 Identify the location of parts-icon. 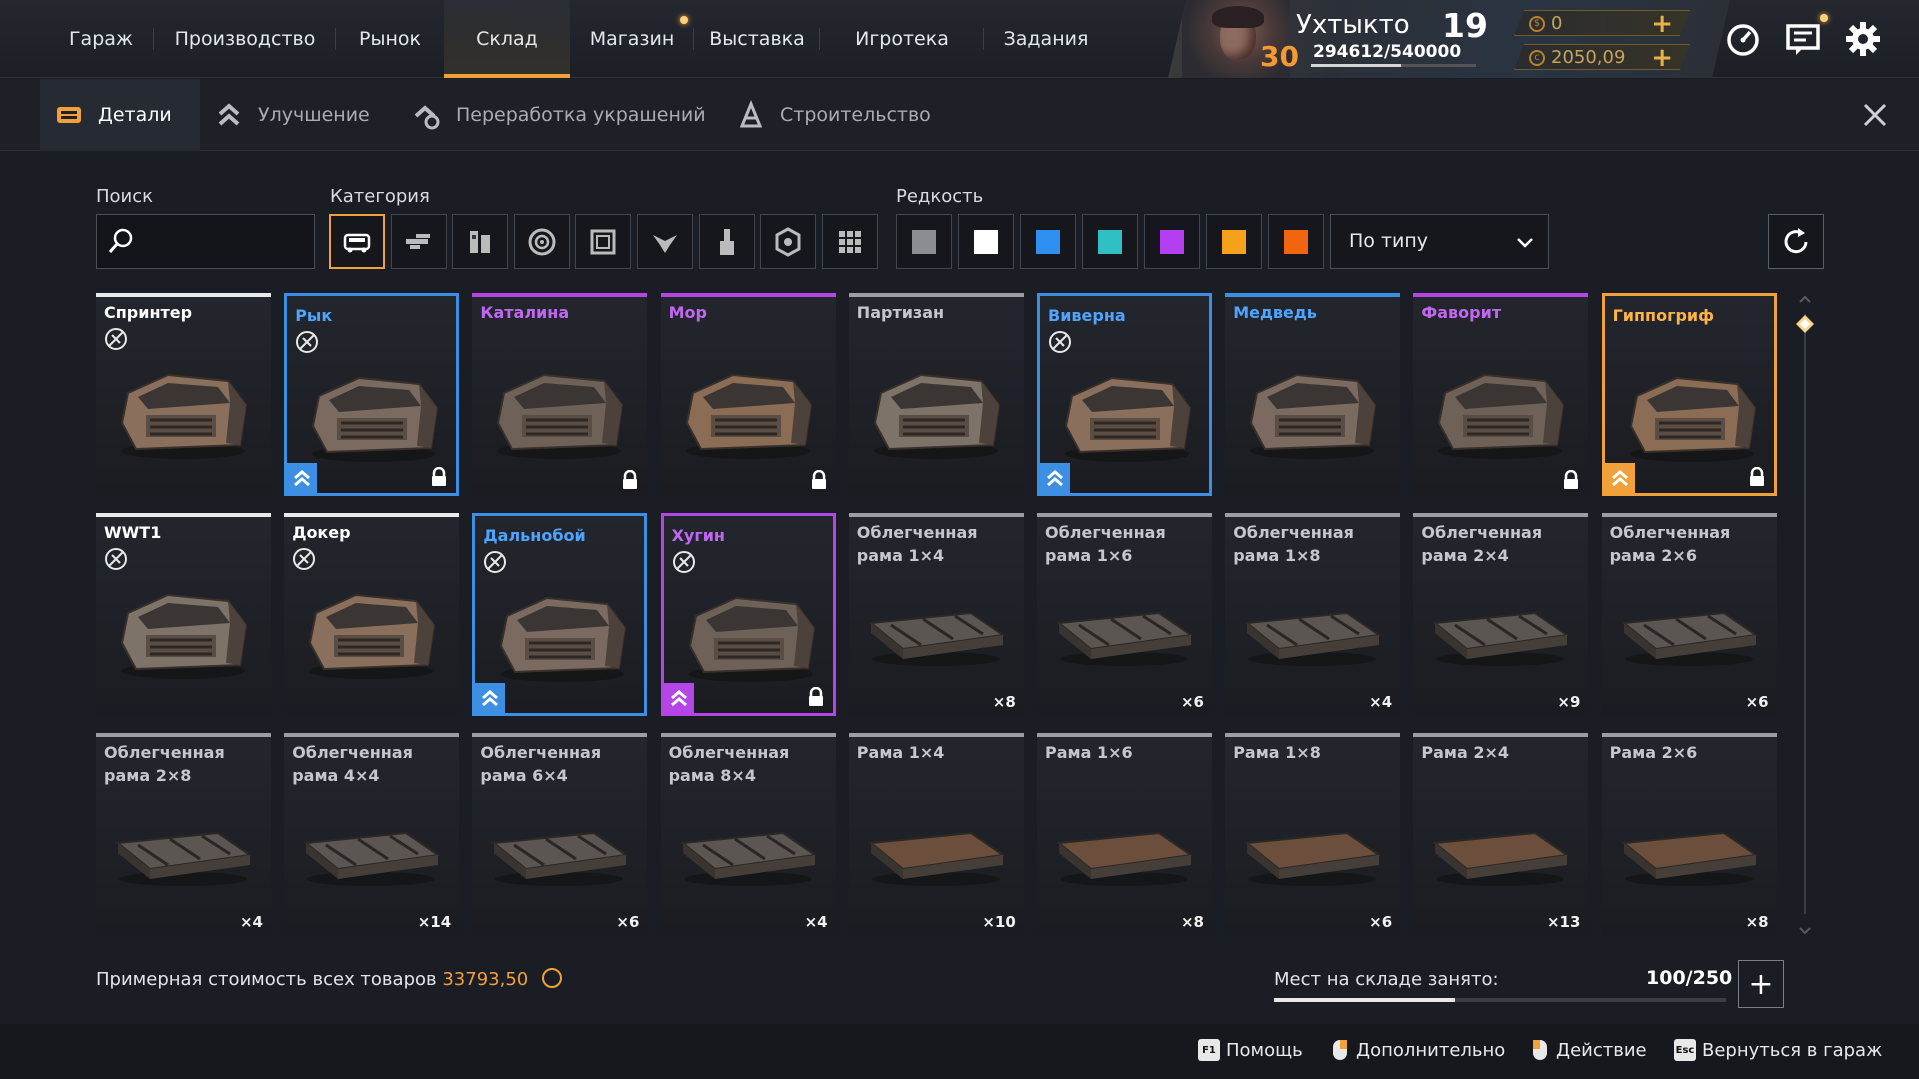
(69, 115).